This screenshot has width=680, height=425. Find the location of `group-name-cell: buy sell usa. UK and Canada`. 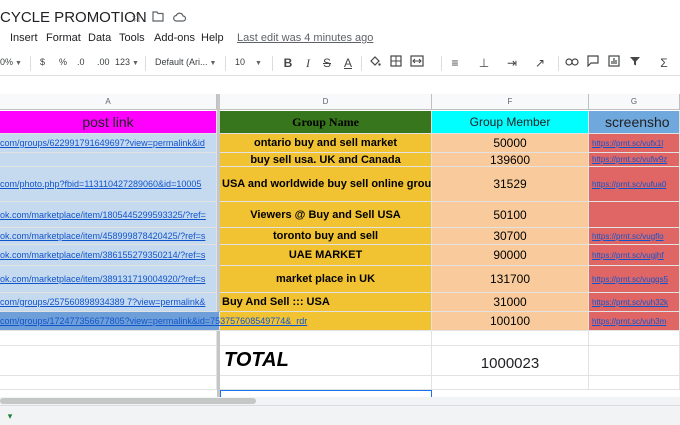

group-name-cell: buy sell usa. UK and Canada is located at coordinates (326, 160).